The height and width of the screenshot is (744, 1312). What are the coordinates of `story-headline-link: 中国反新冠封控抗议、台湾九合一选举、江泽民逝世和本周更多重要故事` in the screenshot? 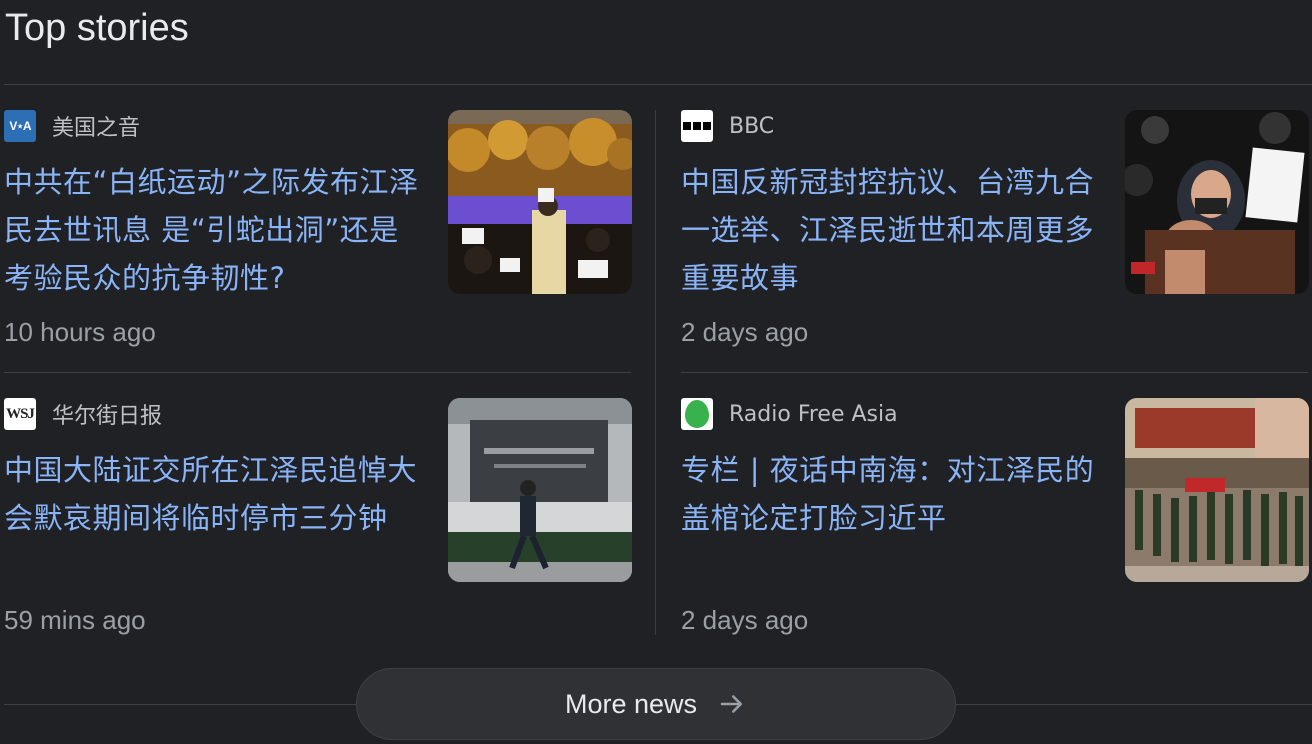 It's located at (891, 230).